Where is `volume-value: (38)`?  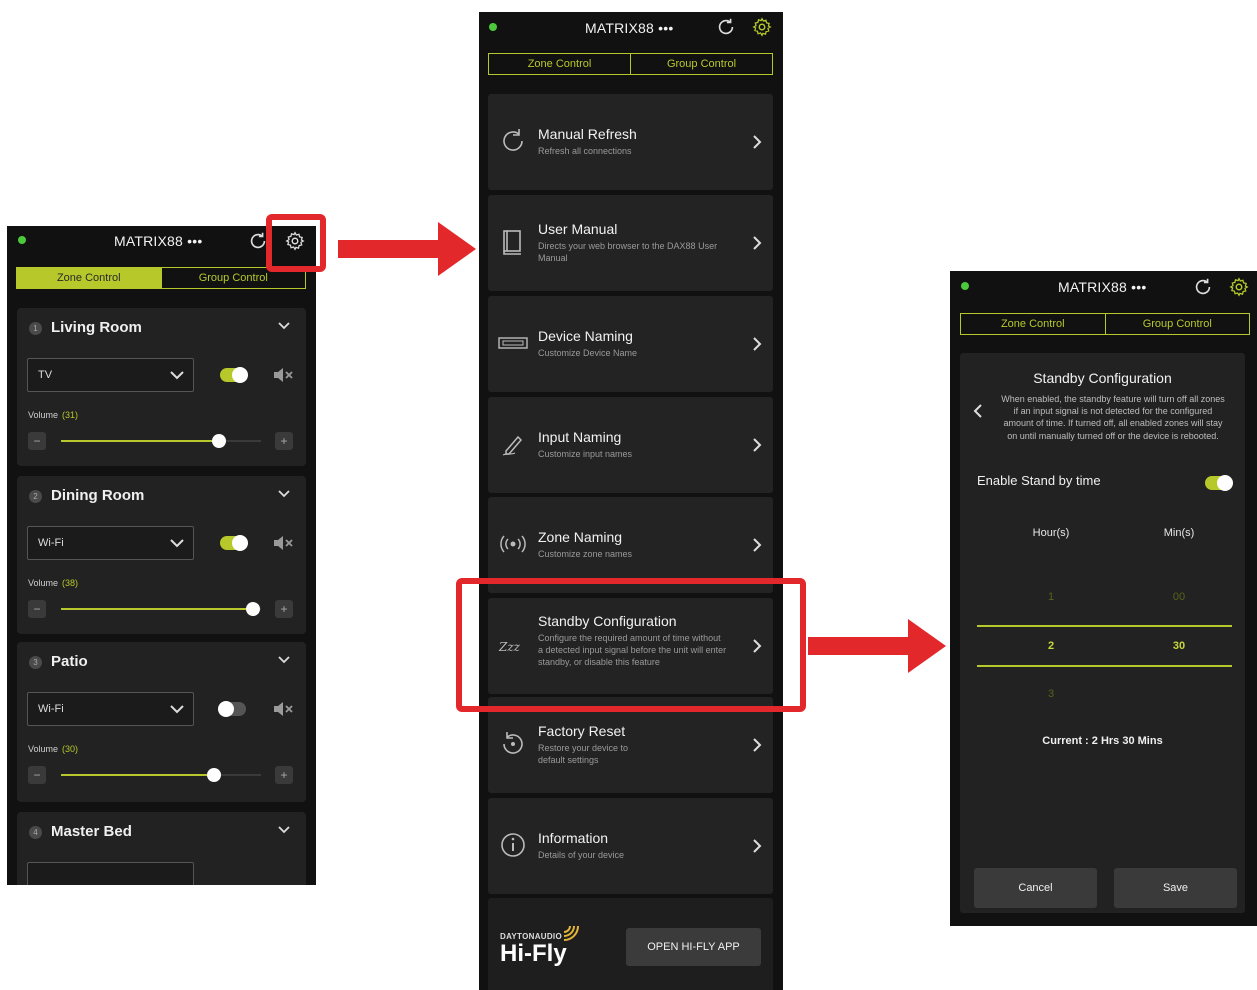 volume-value: (38) is located at coordinates (70, 583).